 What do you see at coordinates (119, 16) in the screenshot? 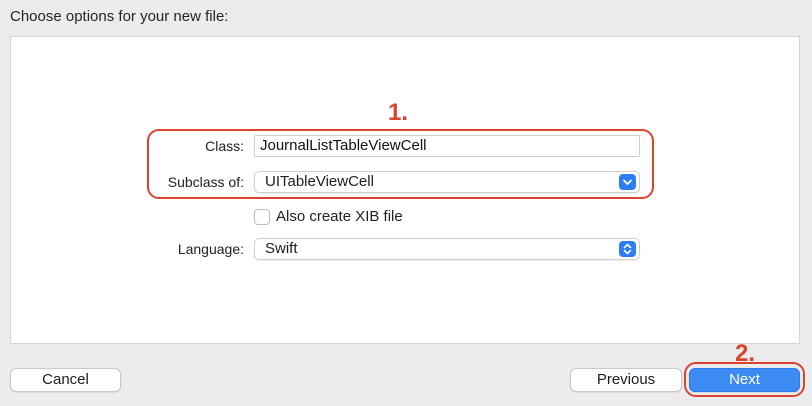
I see `header-title: Choose options for your new file:` at bounding box center [119, 16].